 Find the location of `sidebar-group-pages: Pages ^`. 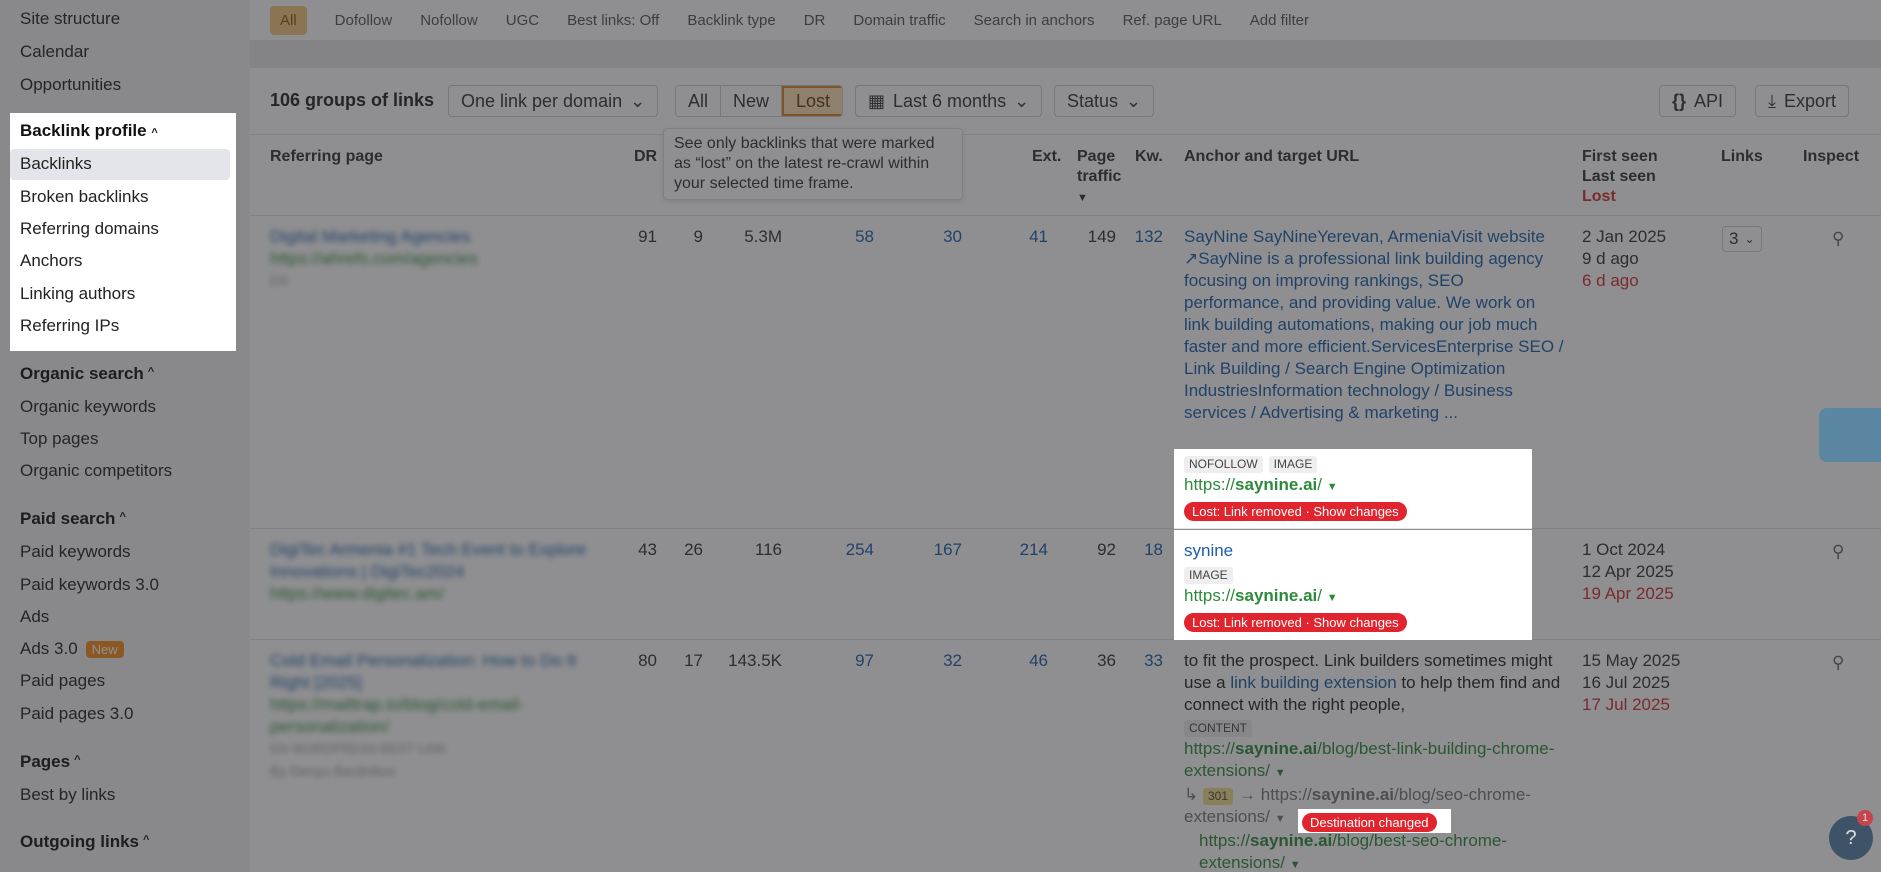

sidebar-group-pages: Pages ^ is located at coordinates (50, 762).